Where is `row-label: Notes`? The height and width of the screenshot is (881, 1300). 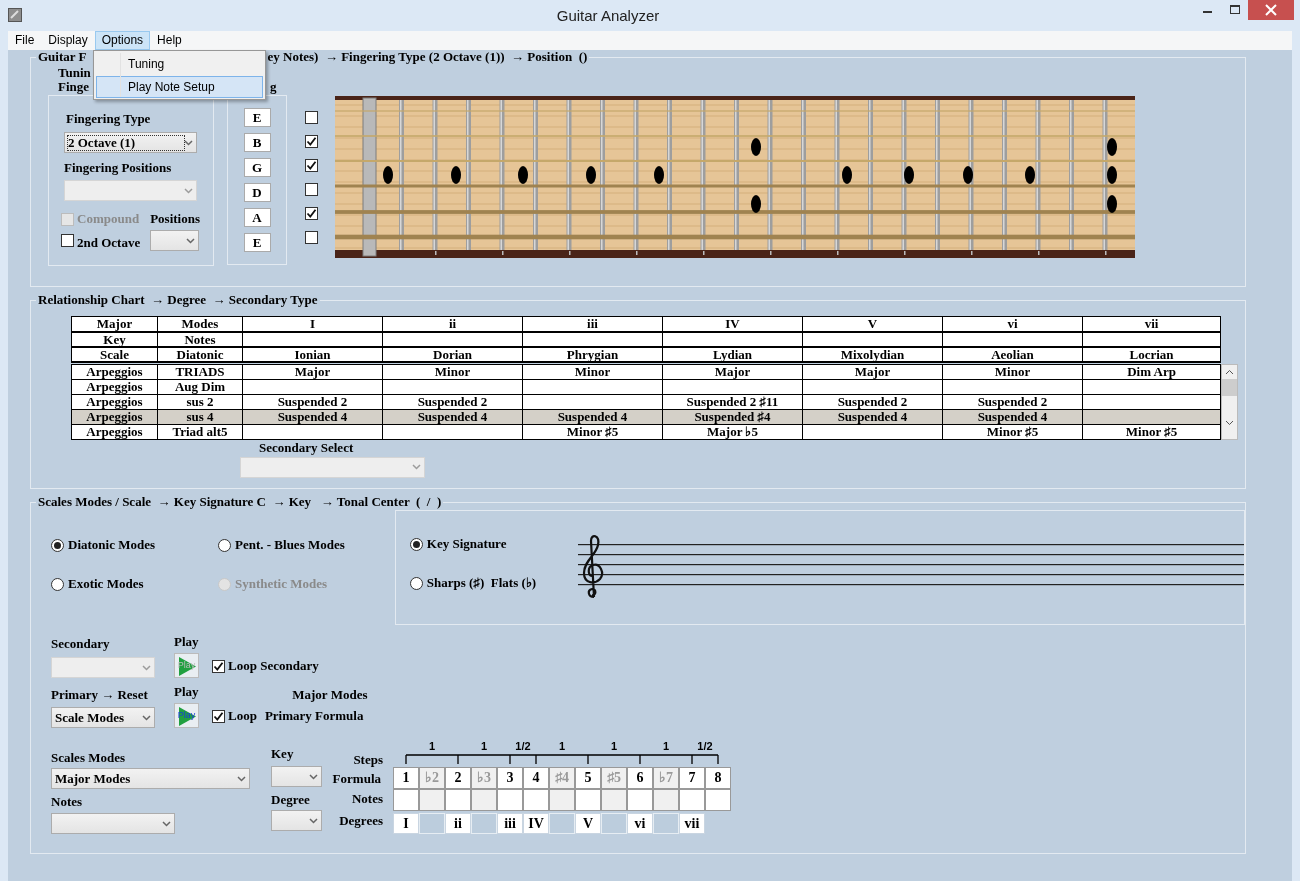
row-label: Notes is located at coordinates (367, 799).